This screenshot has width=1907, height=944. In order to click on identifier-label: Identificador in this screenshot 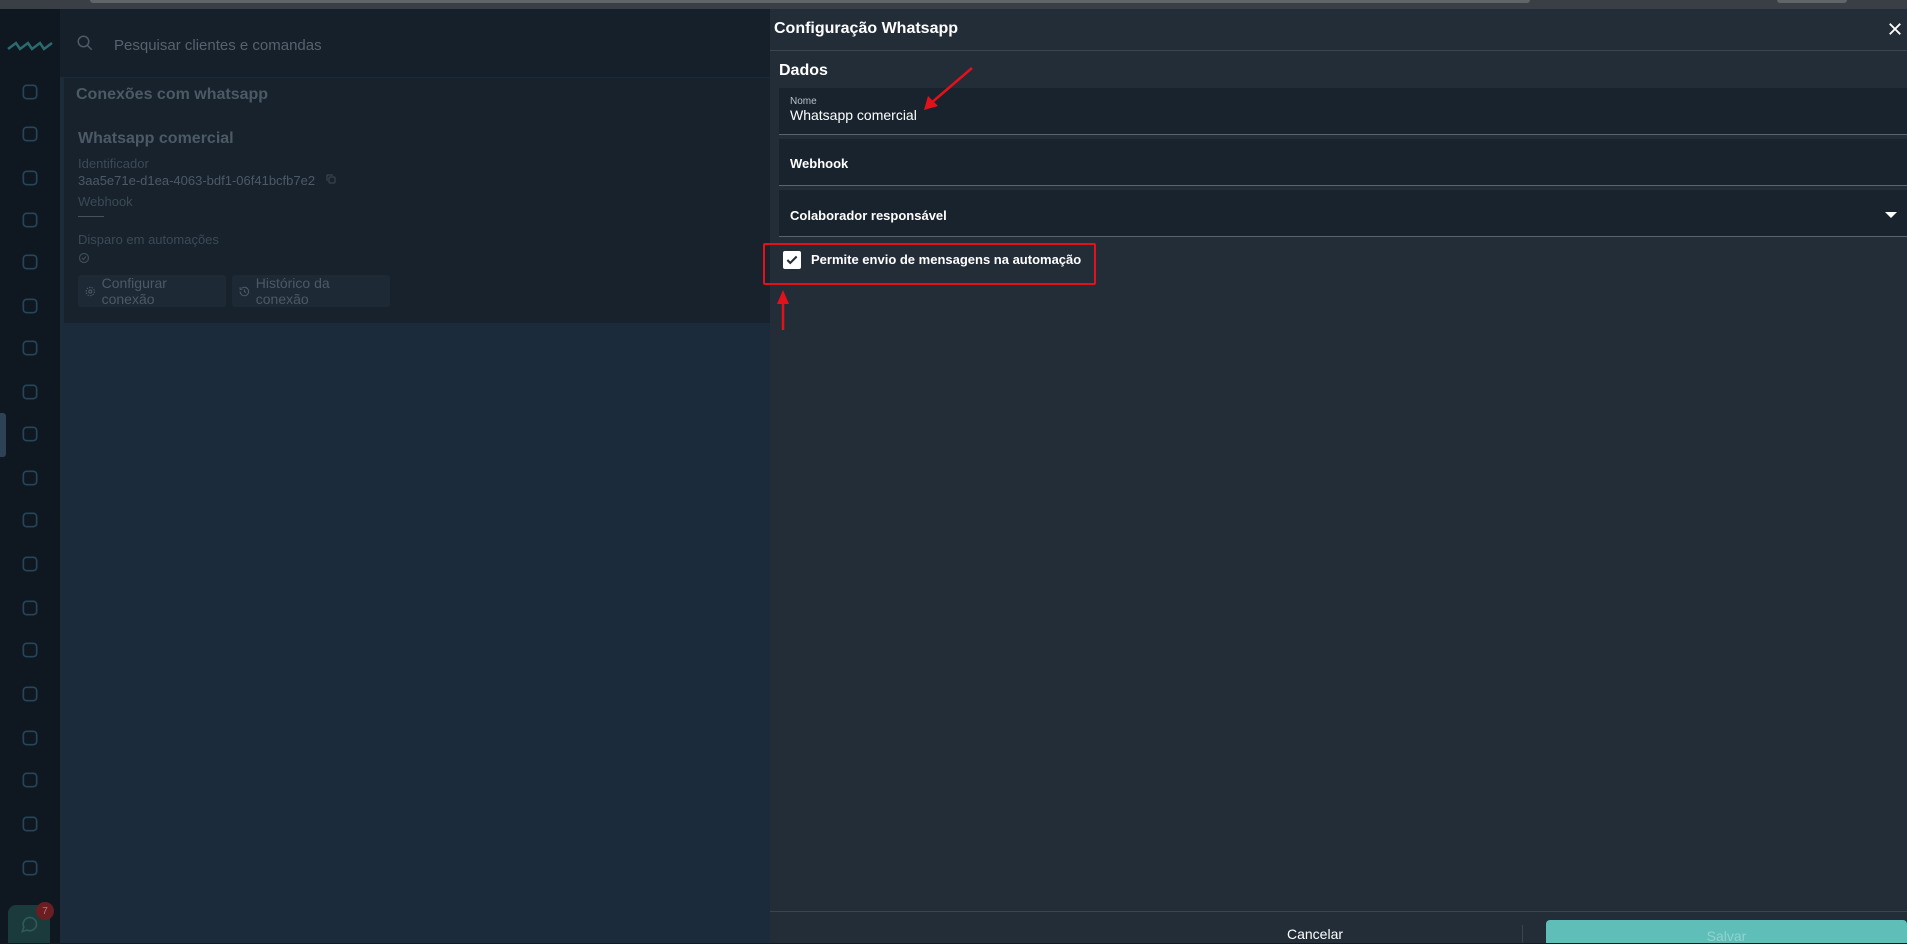, I will do `click(113, 163)`.